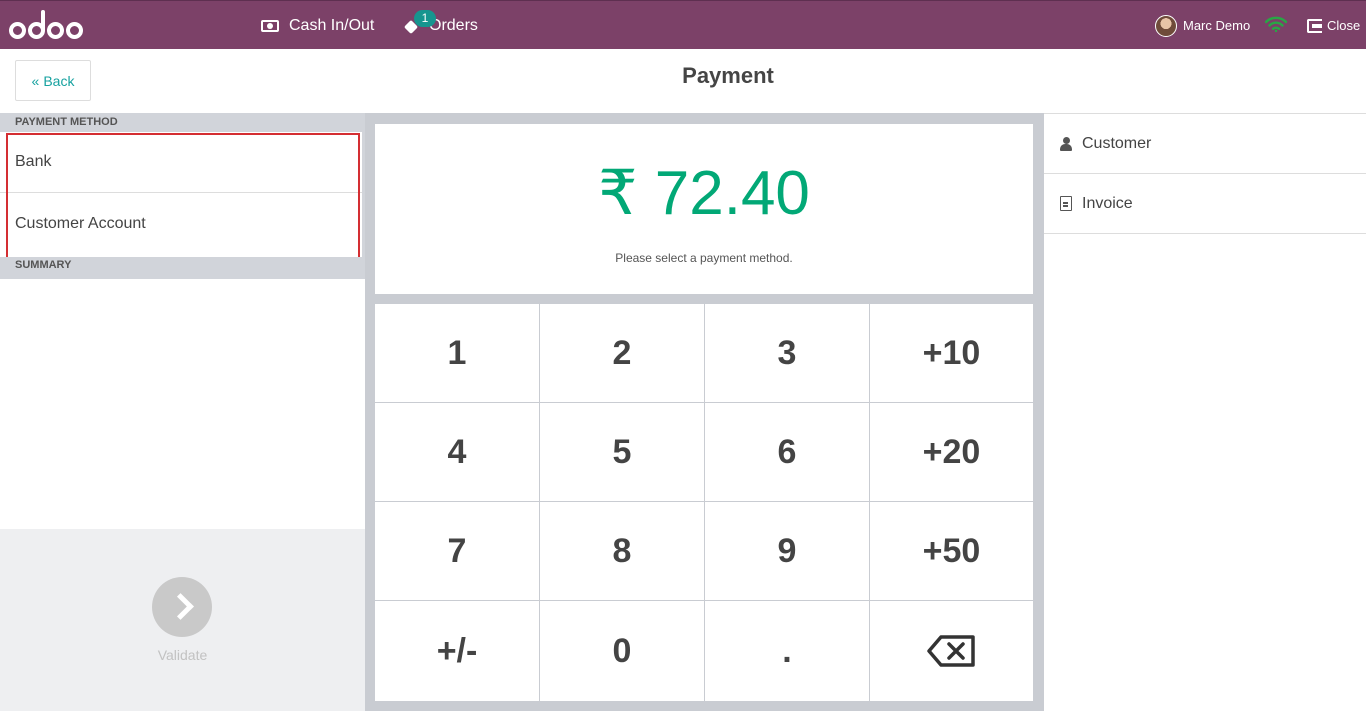  Describe the element at coordinates (457, 452) in the screenshot. I see `numpad-key-4: 4` at that location.